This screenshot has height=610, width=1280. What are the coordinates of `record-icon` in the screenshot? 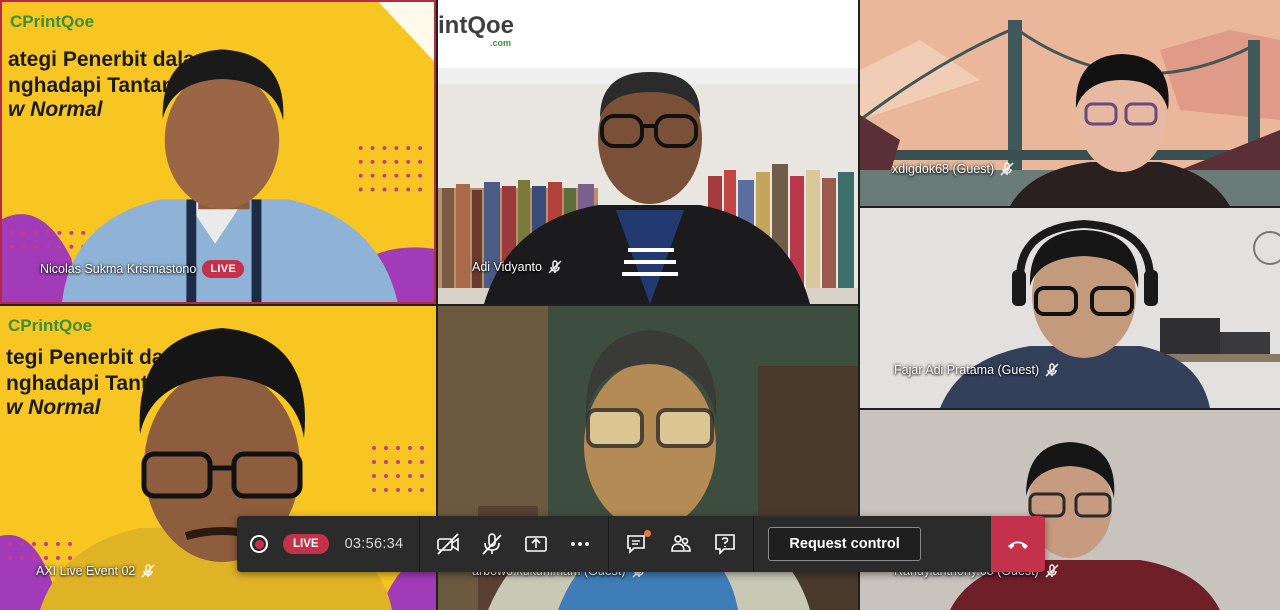 It's located at (259, 544).